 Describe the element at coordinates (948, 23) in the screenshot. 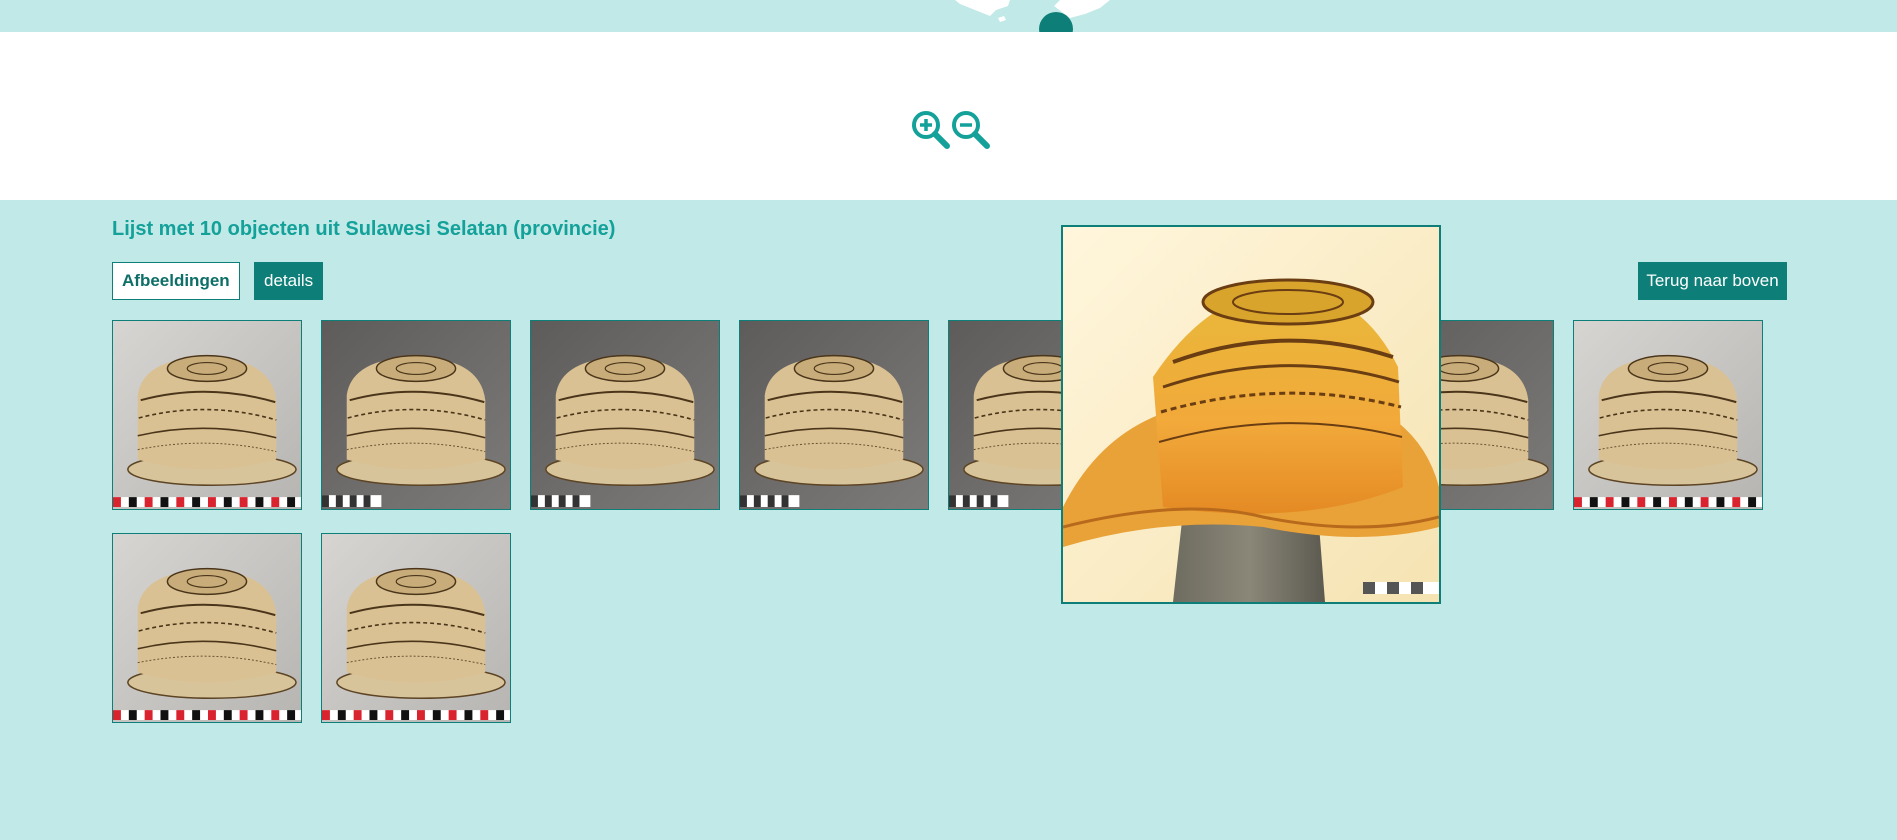

I see `map-strip` at that location.